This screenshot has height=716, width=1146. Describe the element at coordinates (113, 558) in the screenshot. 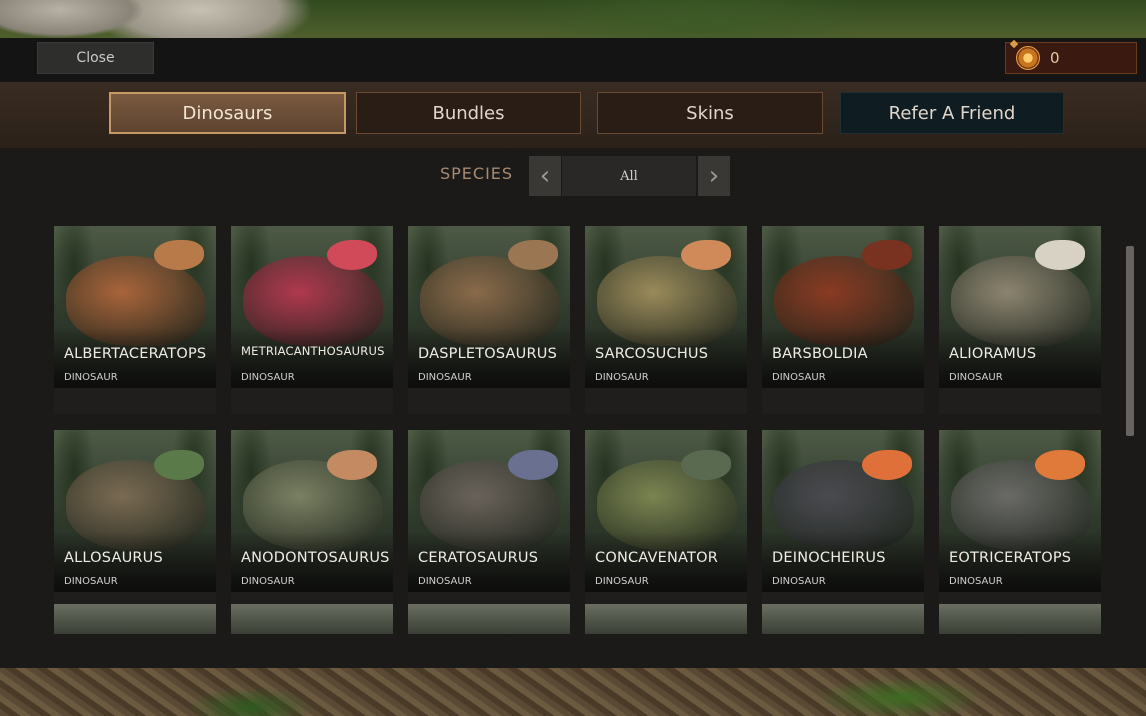

I see `dinosaur-name: ALLOSAURUS` at that location.